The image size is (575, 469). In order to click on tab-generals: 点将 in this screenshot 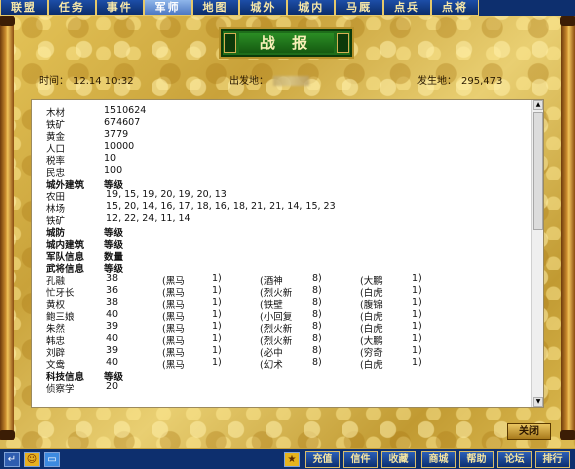, I will do `click(455, 8)`.